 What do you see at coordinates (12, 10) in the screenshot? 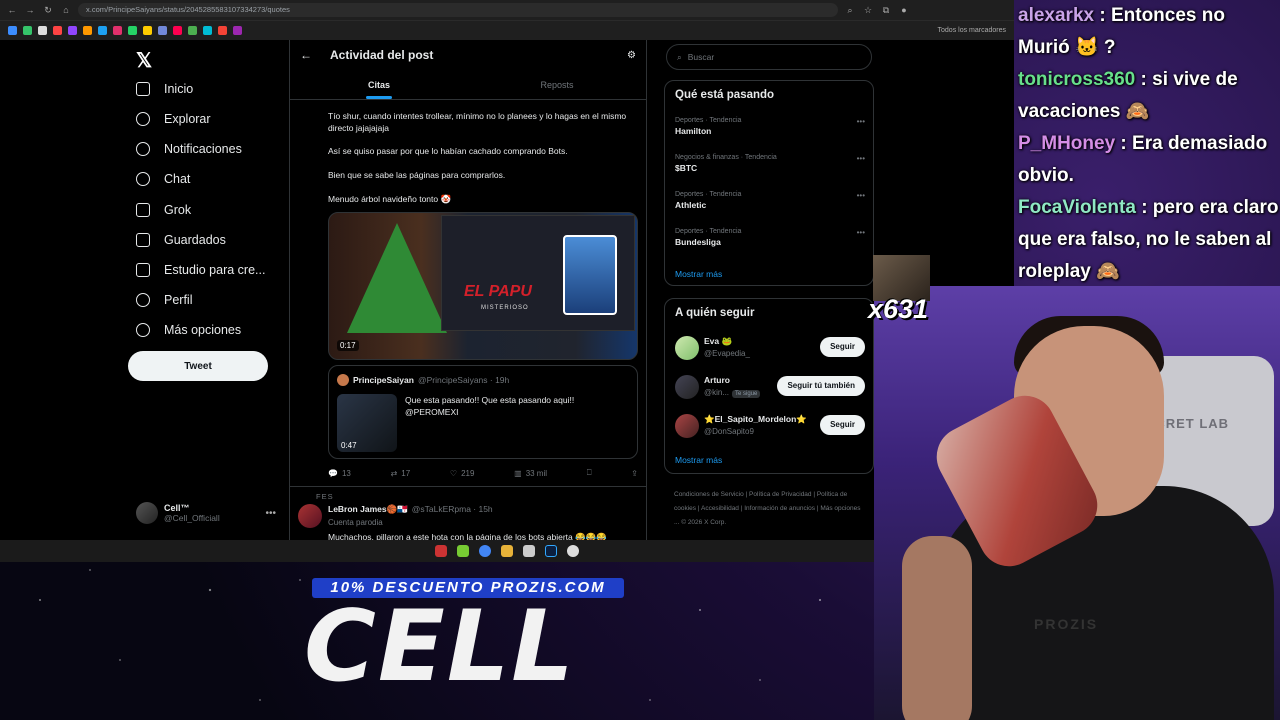
I see `back-icon: ←` at bounding box center [12, 10].